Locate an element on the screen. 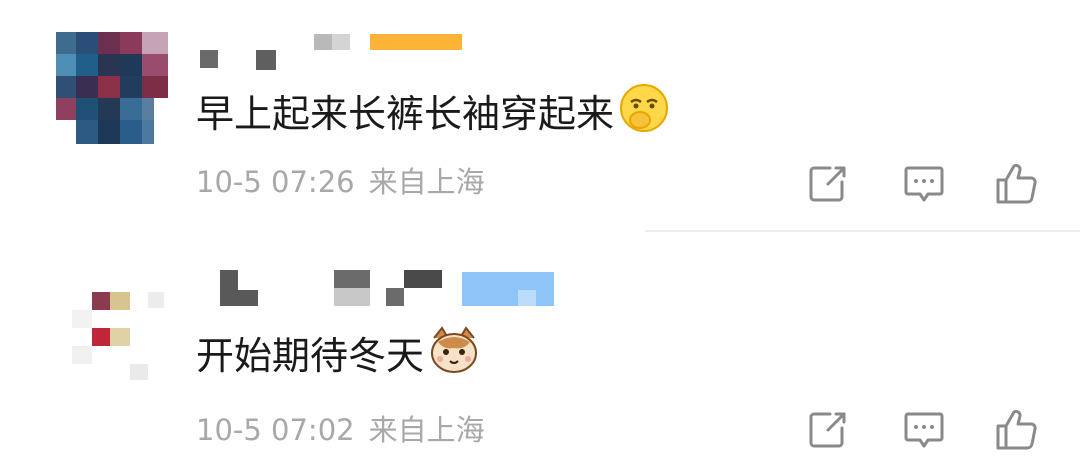 The width and height of the screenshot is (1080, 456). comment-date: 10-5 07:02 is located at coordinates (275, 430).